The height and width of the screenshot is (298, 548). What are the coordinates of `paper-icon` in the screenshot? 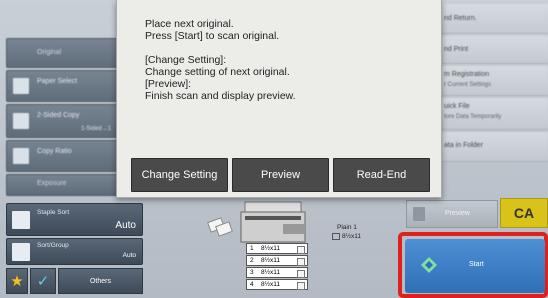 It's located at (21, 86).